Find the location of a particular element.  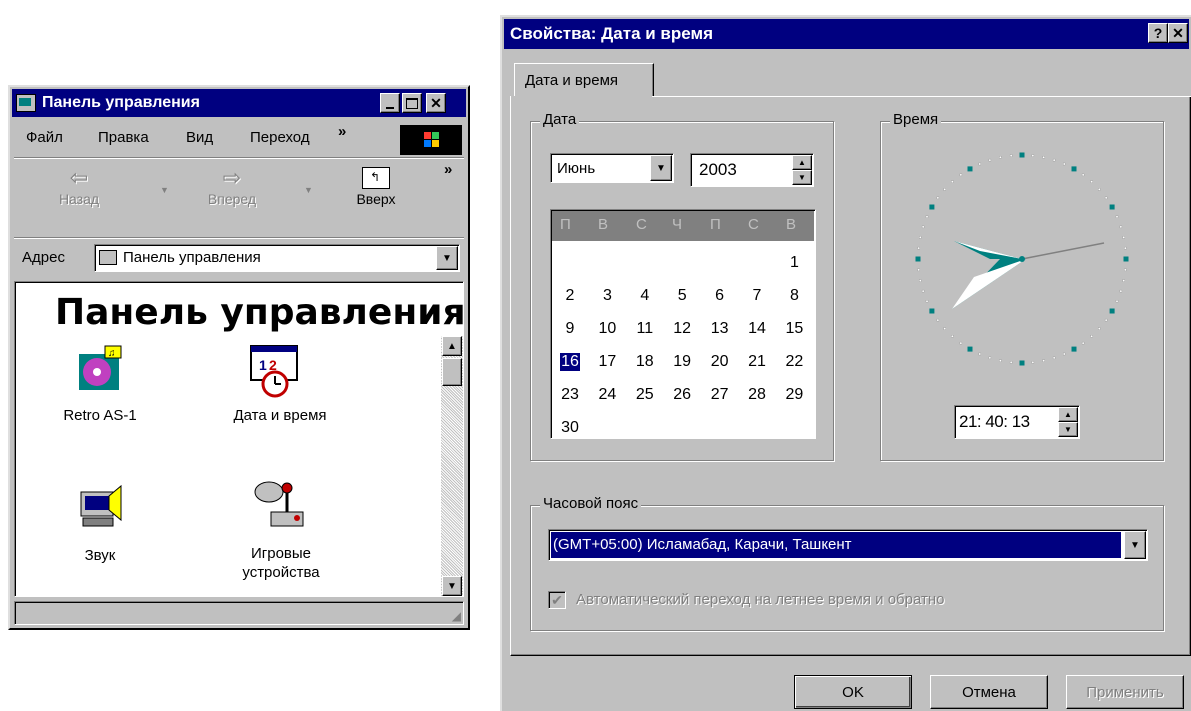

calendar-day: 20 is located at coordinates (720, 362).